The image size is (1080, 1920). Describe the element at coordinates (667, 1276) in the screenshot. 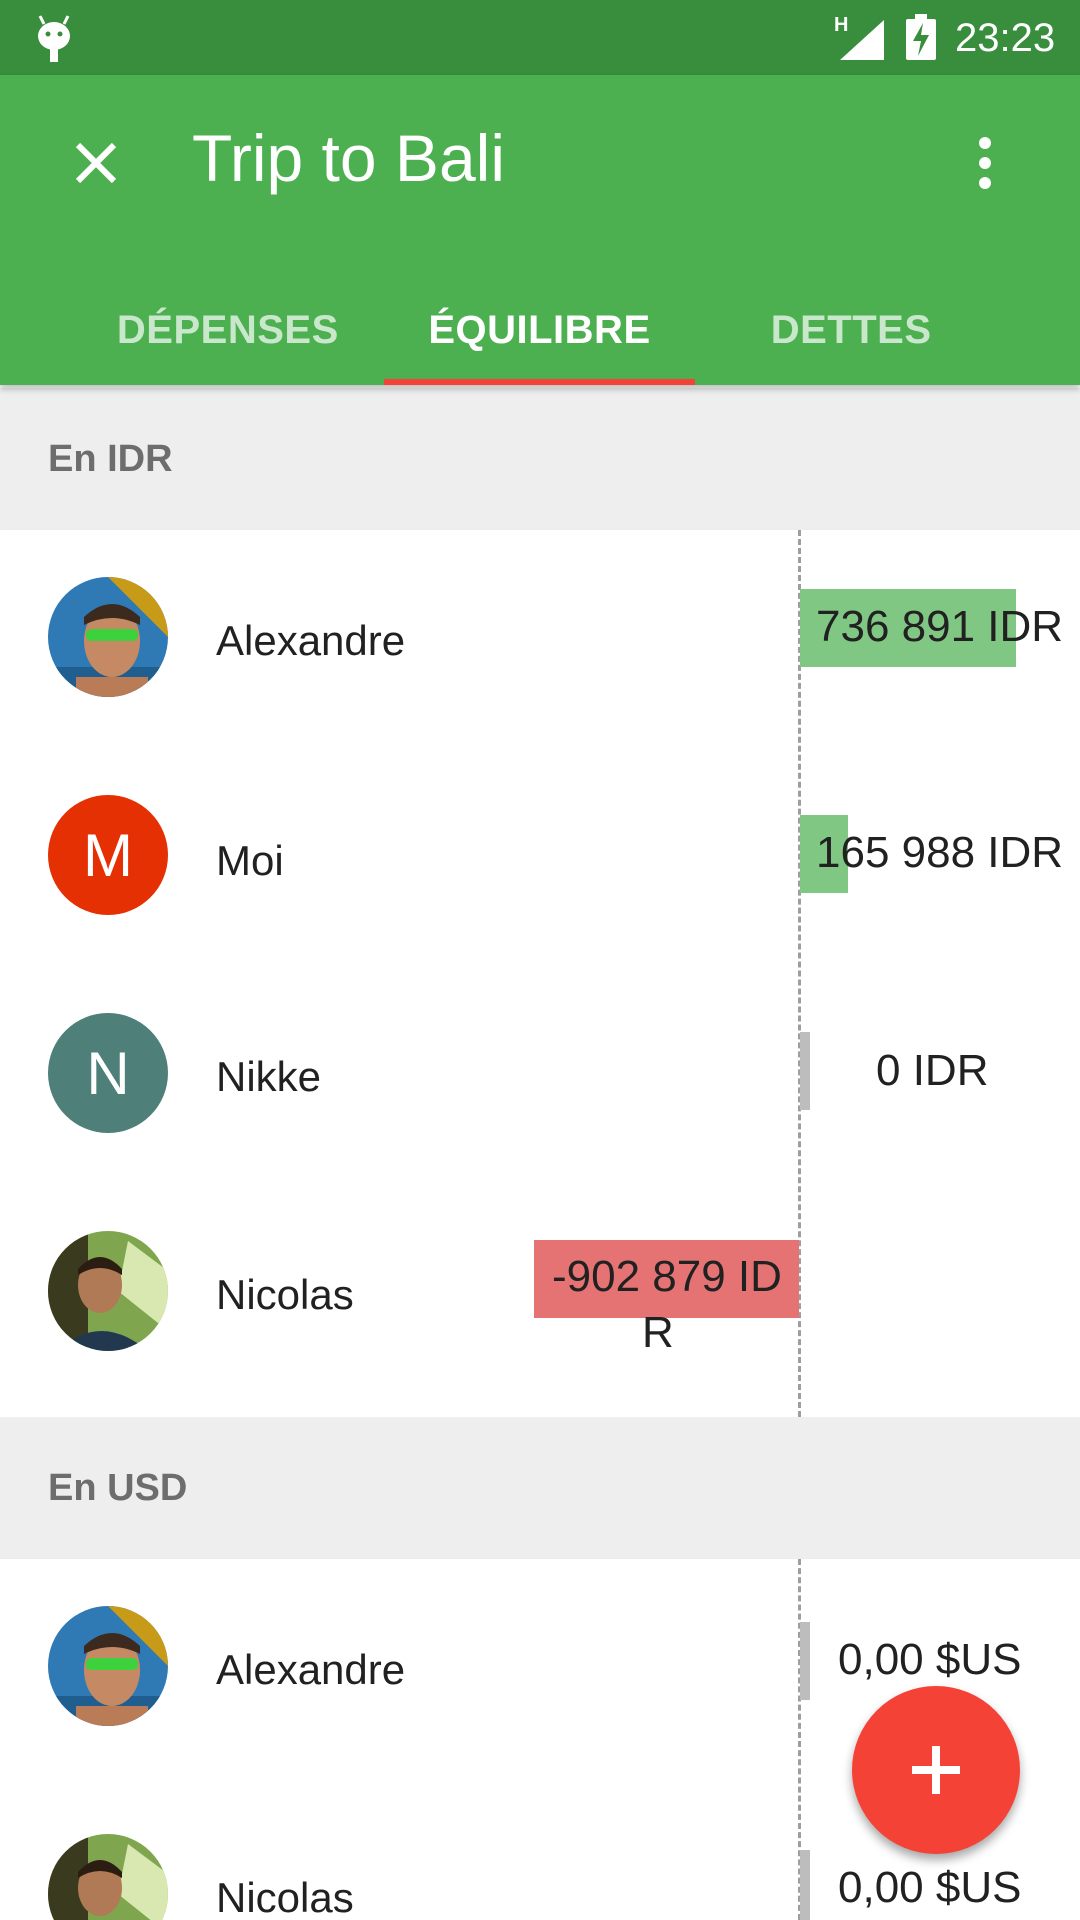

I see `balance-amount: -902 879 ID` at that location.